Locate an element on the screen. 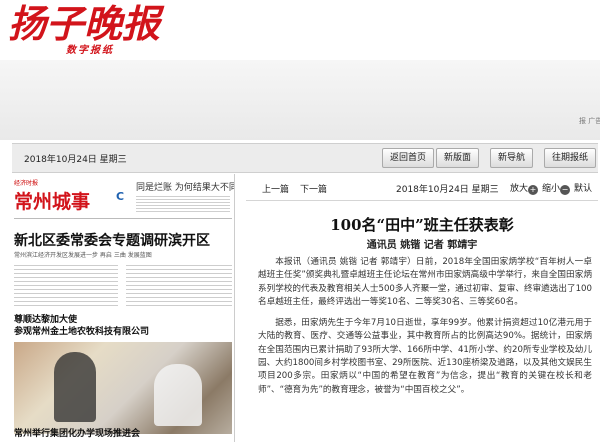 The width and height of the screenshot is (600, 442). preview-header: 经济时报 常州城事 C 同是烂账 为何结果大不同 is located at coordinates (123, 198).